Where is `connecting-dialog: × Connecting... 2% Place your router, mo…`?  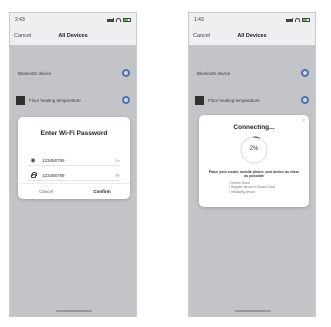
connecting-dialog: × Connecting... 2% Place your router, mo… is located at coordinates (254, 161).